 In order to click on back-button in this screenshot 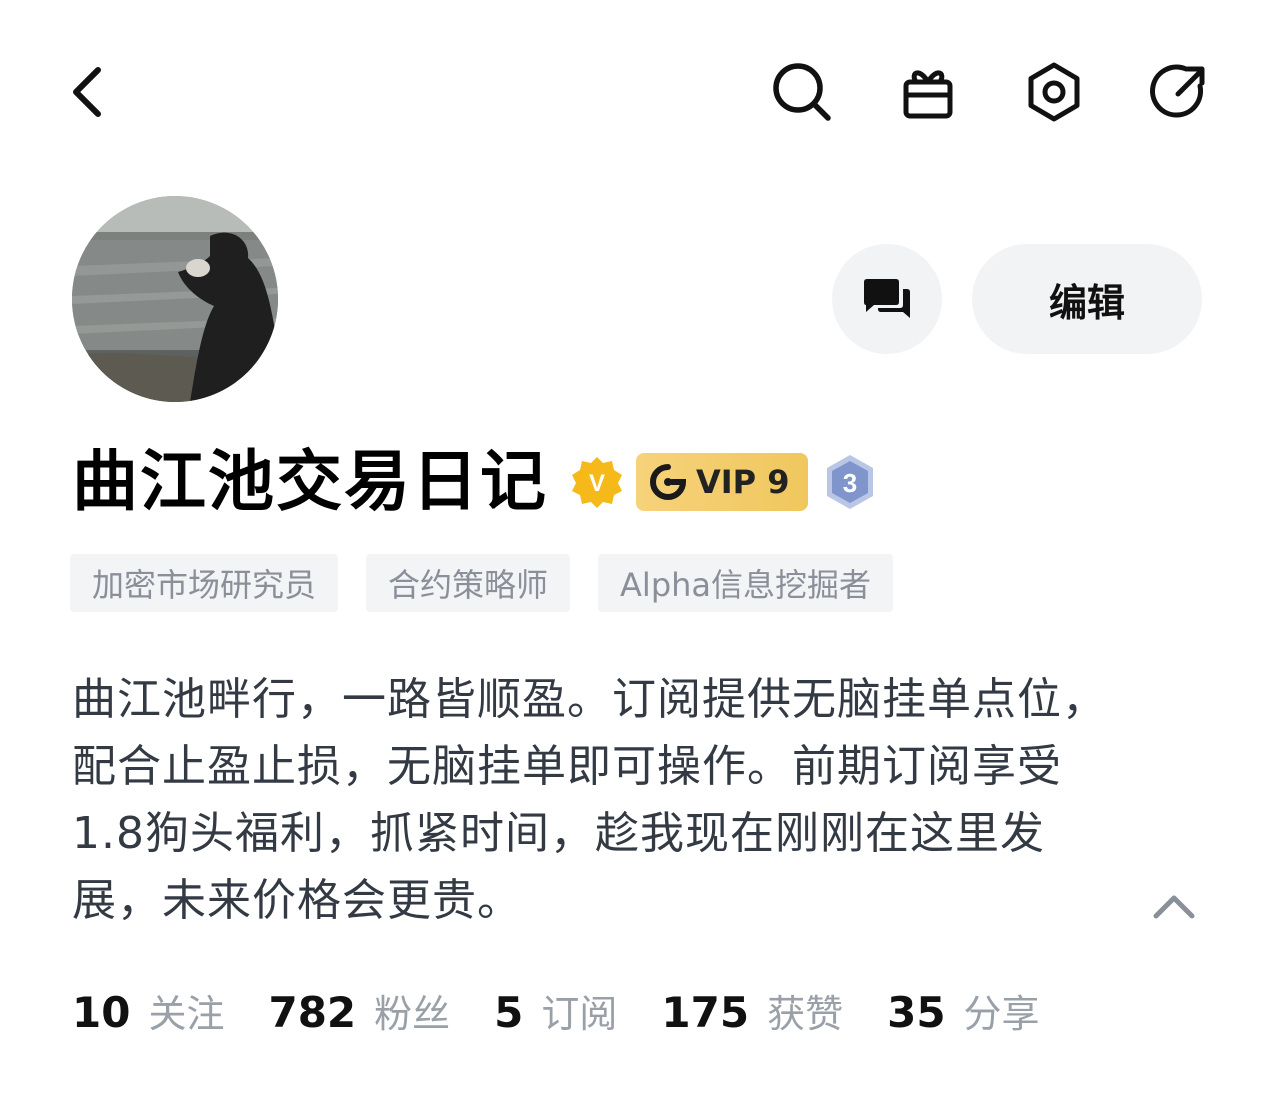, I will do `click(86, 92)`.